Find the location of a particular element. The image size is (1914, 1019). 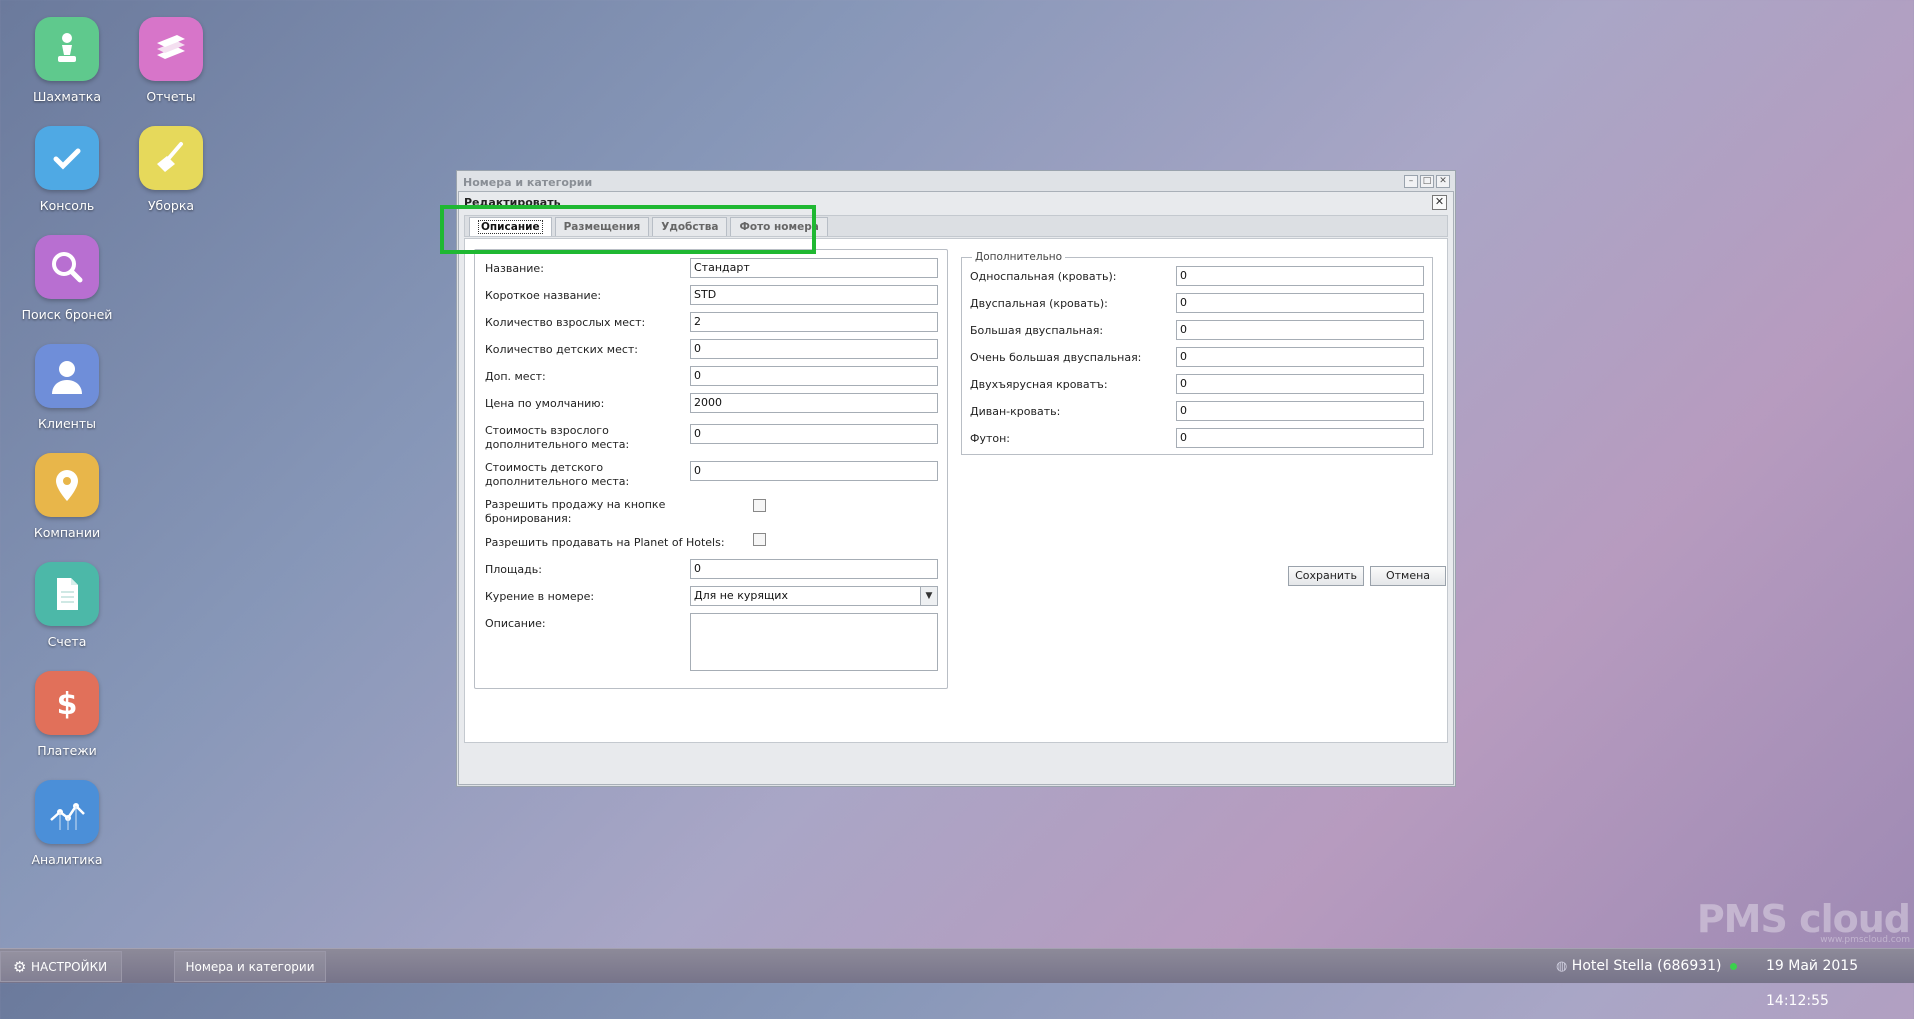

close-icon: ✕ is located at coordinates (1443, 181).